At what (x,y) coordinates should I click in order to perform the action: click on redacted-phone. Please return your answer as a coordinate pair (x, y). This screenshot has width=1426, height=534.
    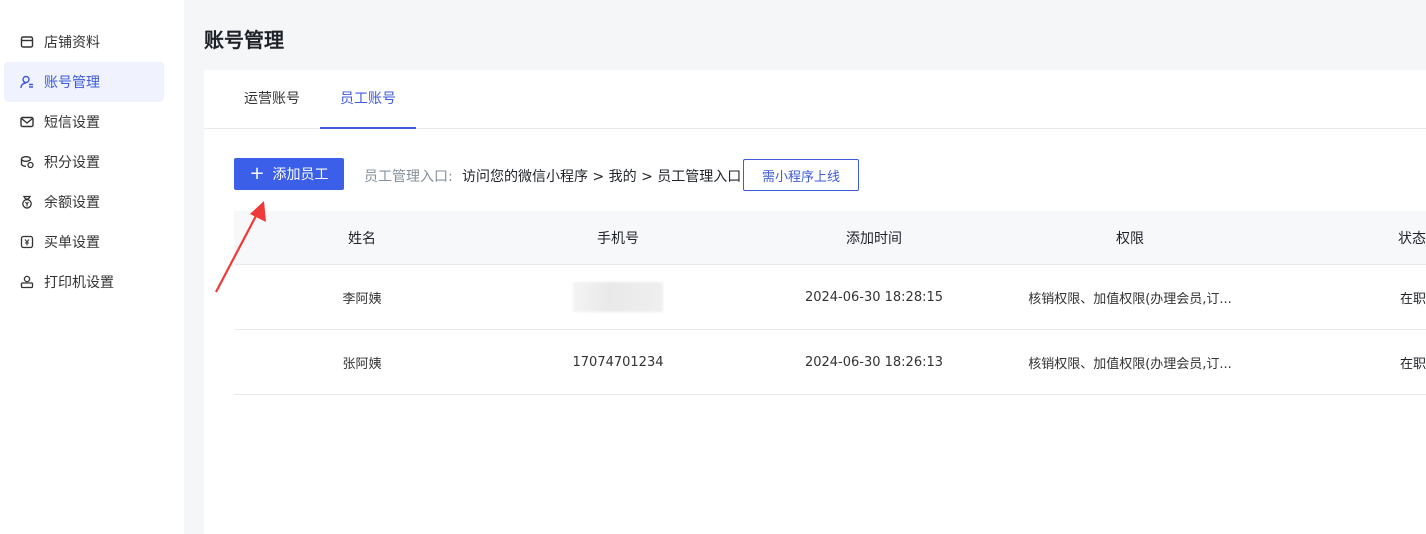
    Looking at the image, I should click on (618, 297).